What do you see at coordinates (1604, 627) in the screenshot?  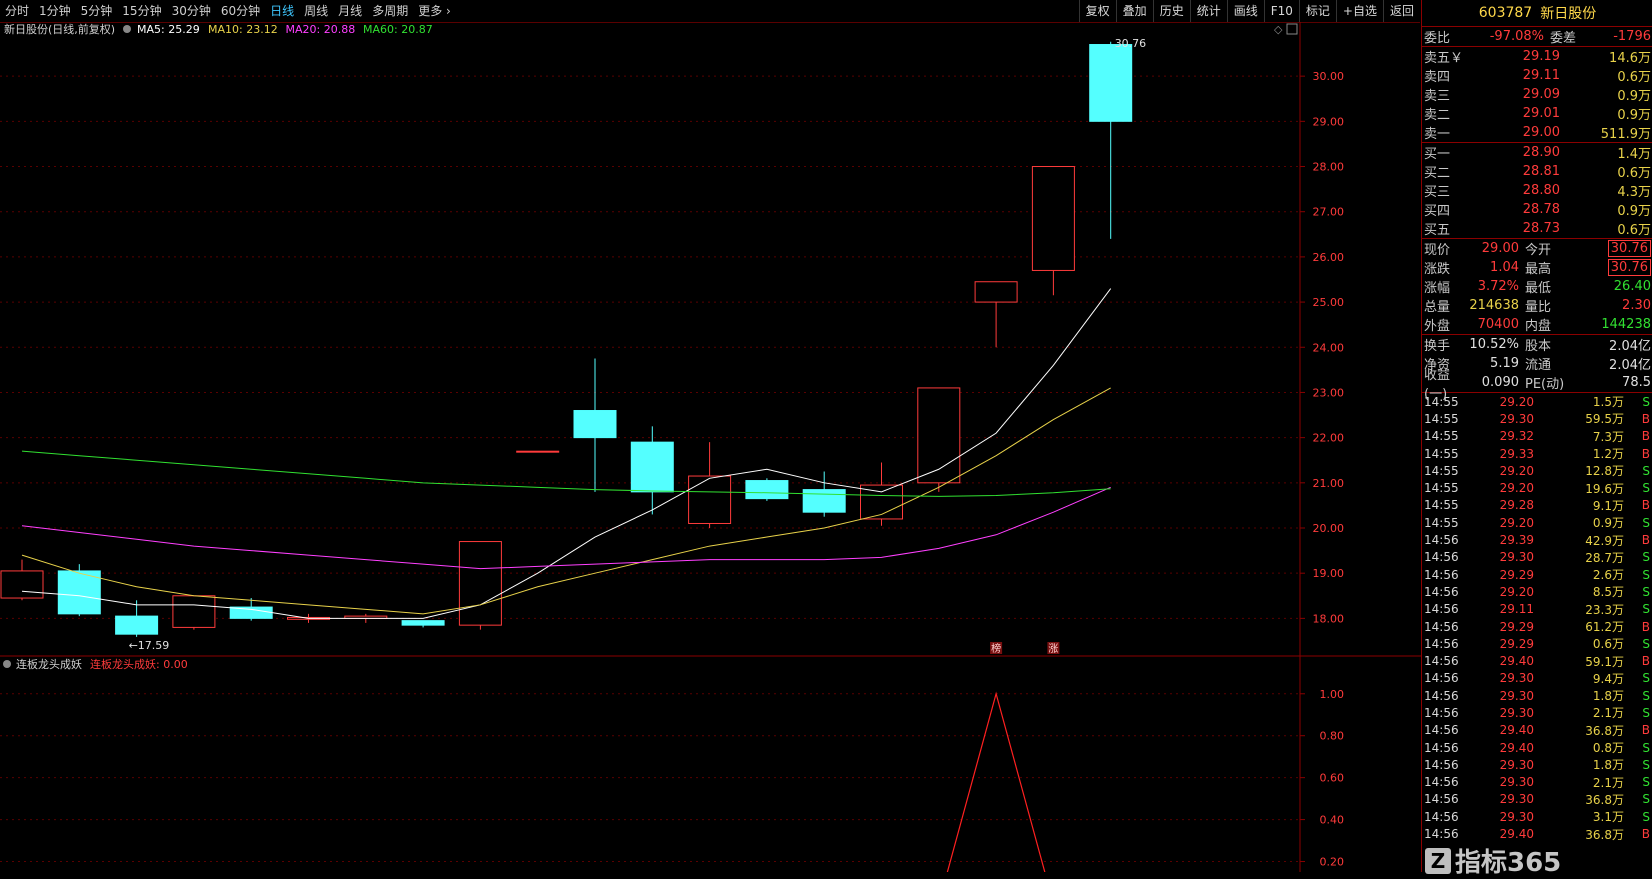 I see `tick-volume: 61.2万` at bounding box center [1604, 627].